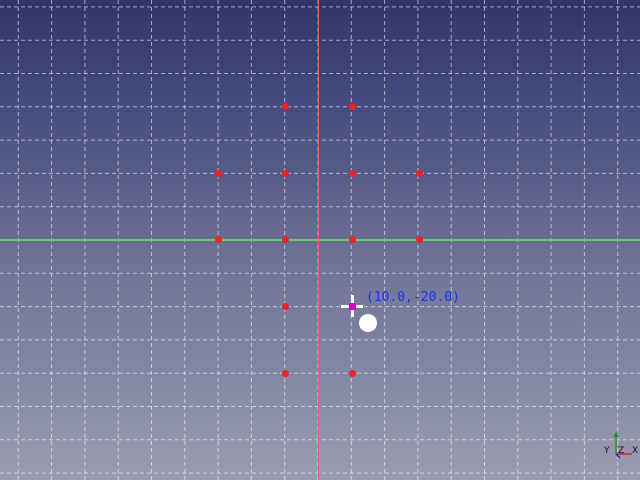 The width and height of the screenshot is (640, 480). I want to click on axis-triad: Y Z X, so click(622, 446).